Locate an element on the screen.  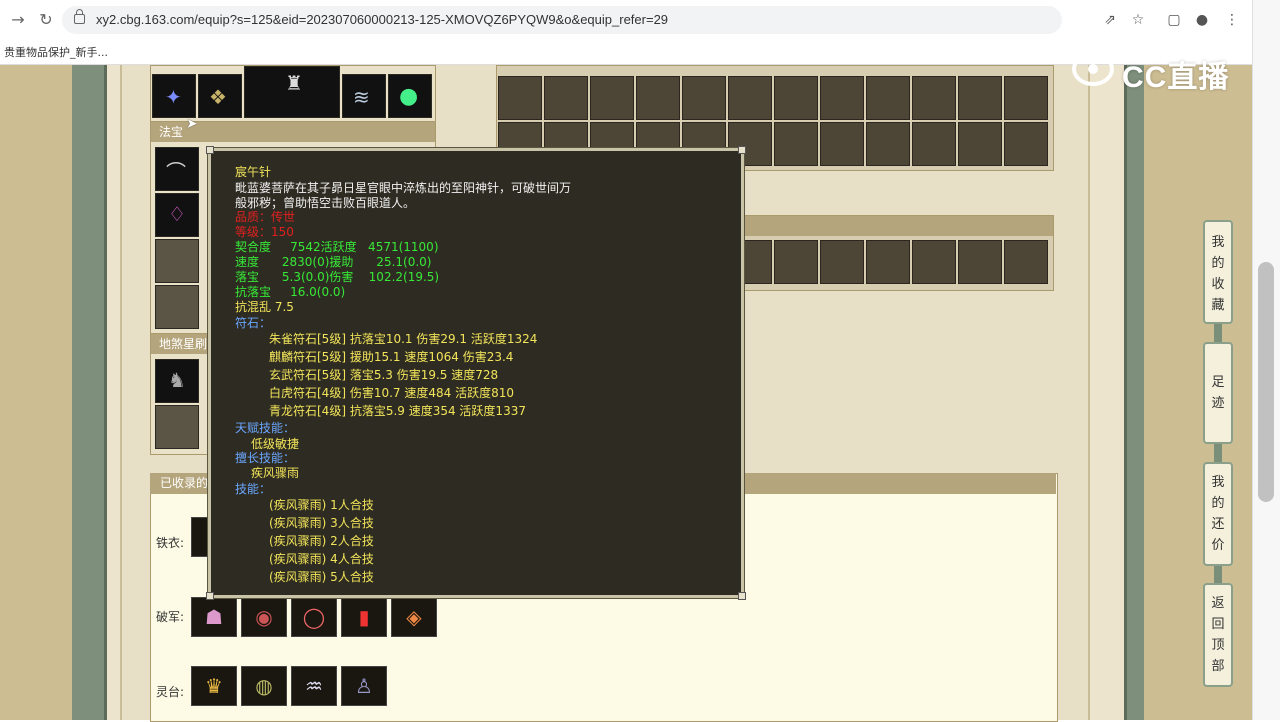
menu-icon: ⋮ is located at coordinates (1232, 20).